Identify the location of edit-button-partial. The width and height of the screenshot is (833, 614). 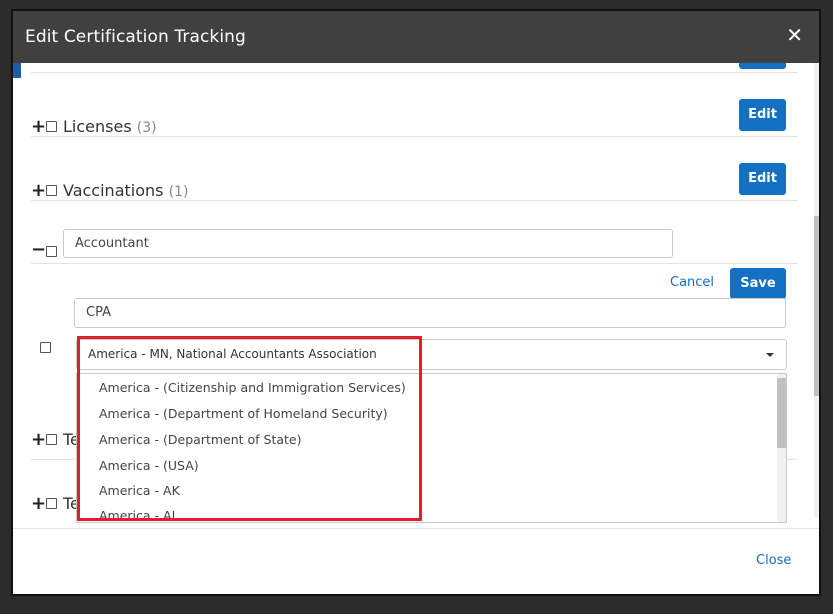
(762, 66).